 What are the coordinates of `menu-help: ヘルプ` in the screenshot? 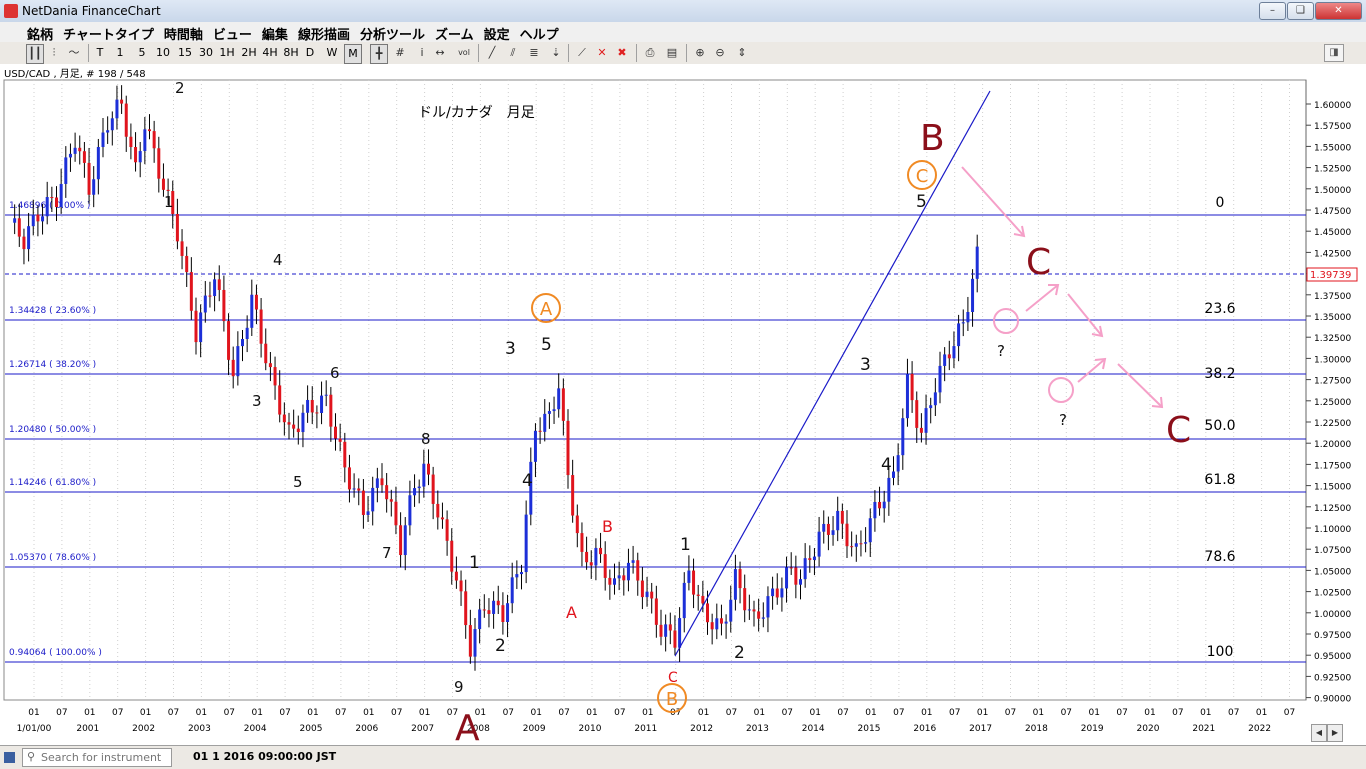 It's located at (539, 32).